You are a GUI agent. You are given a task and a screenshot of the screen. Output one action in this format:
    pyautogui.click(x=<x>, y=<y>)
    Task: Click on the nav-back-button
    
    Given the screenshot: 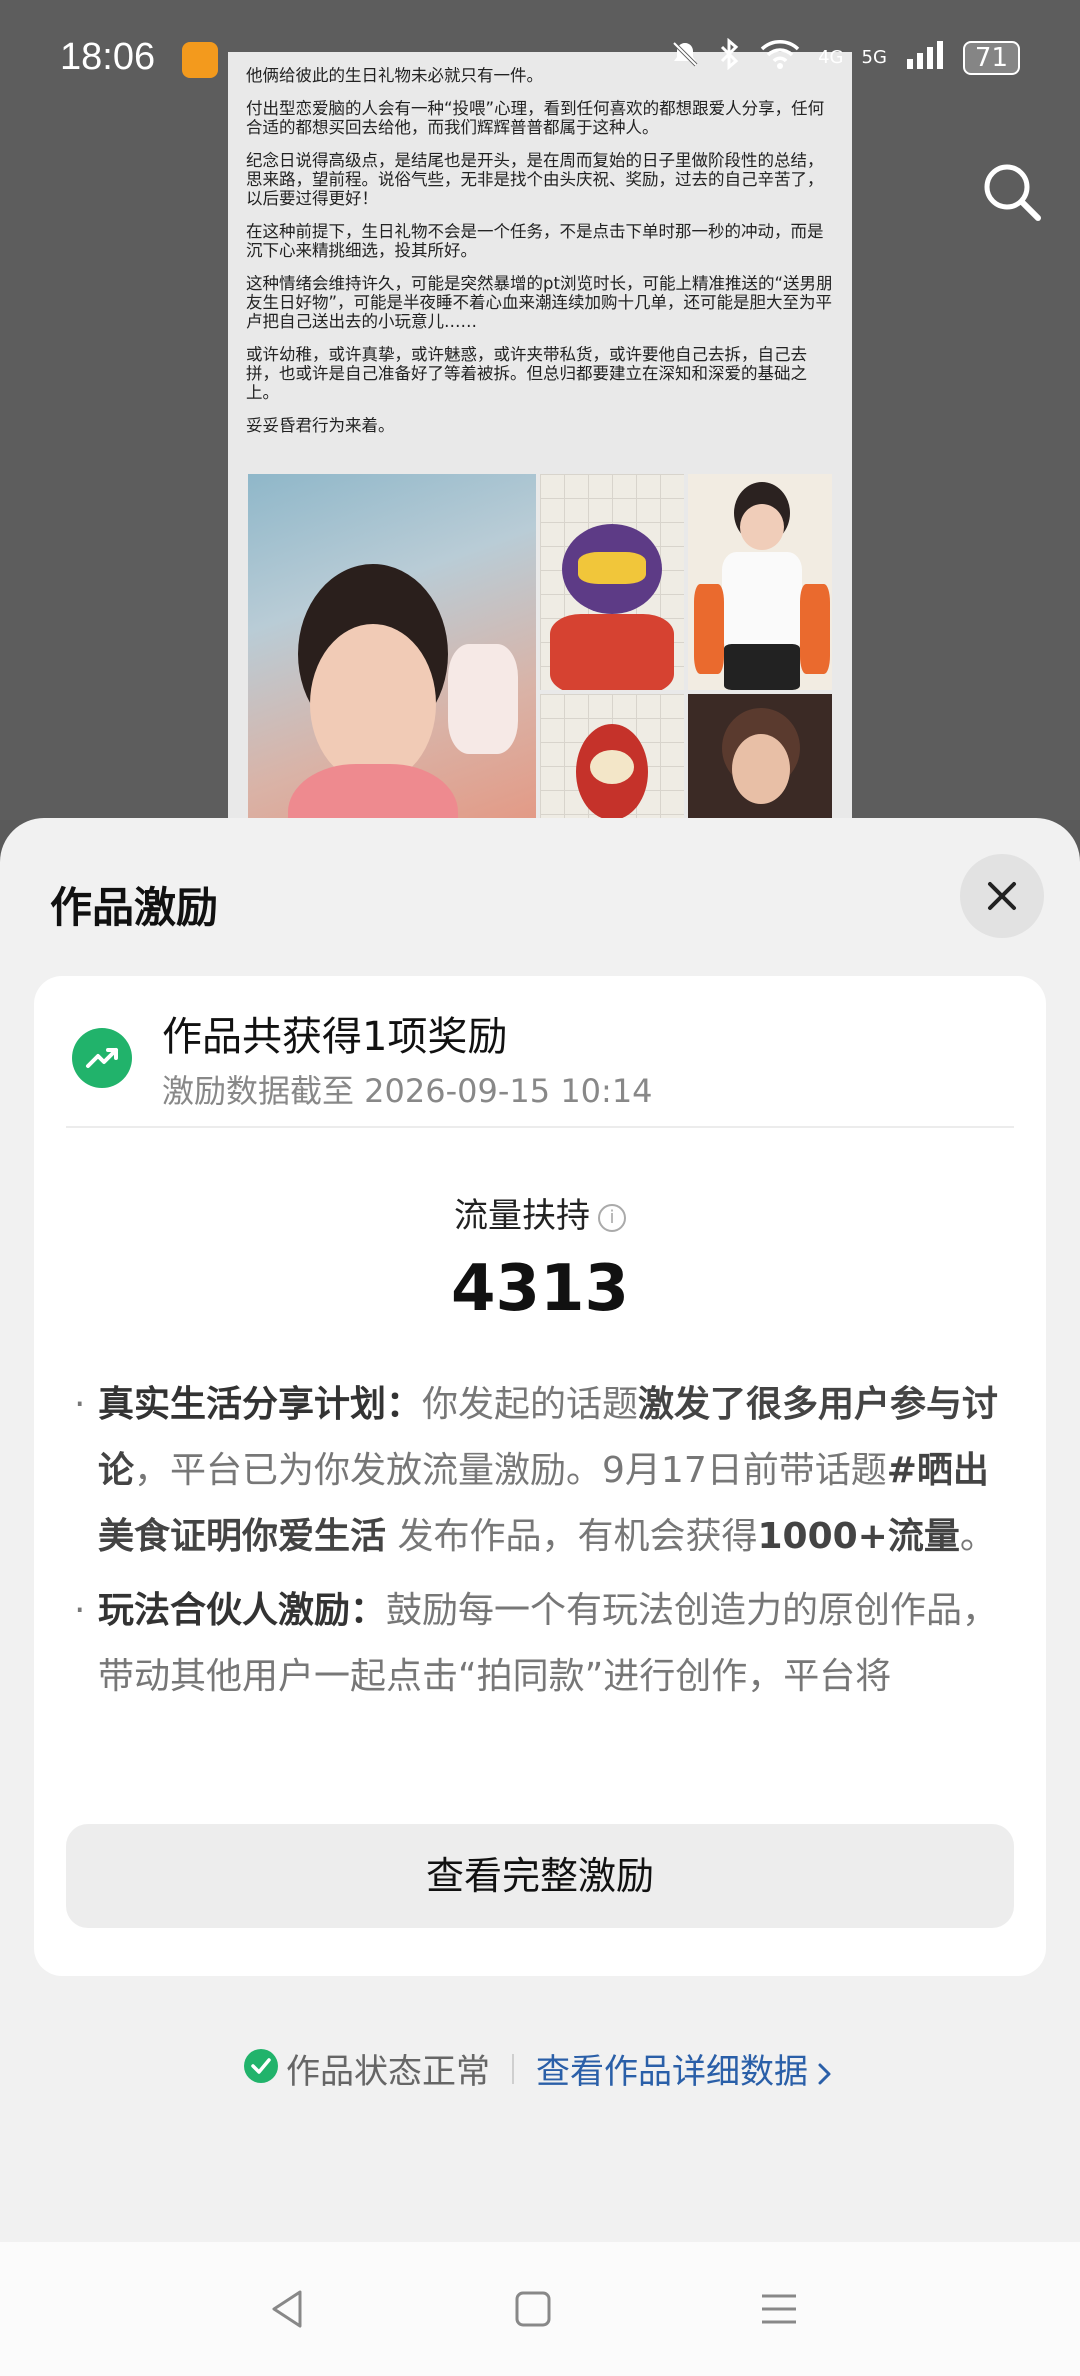 What is the action you would take?
    pyautogui.click(x=287, y=2309)
    